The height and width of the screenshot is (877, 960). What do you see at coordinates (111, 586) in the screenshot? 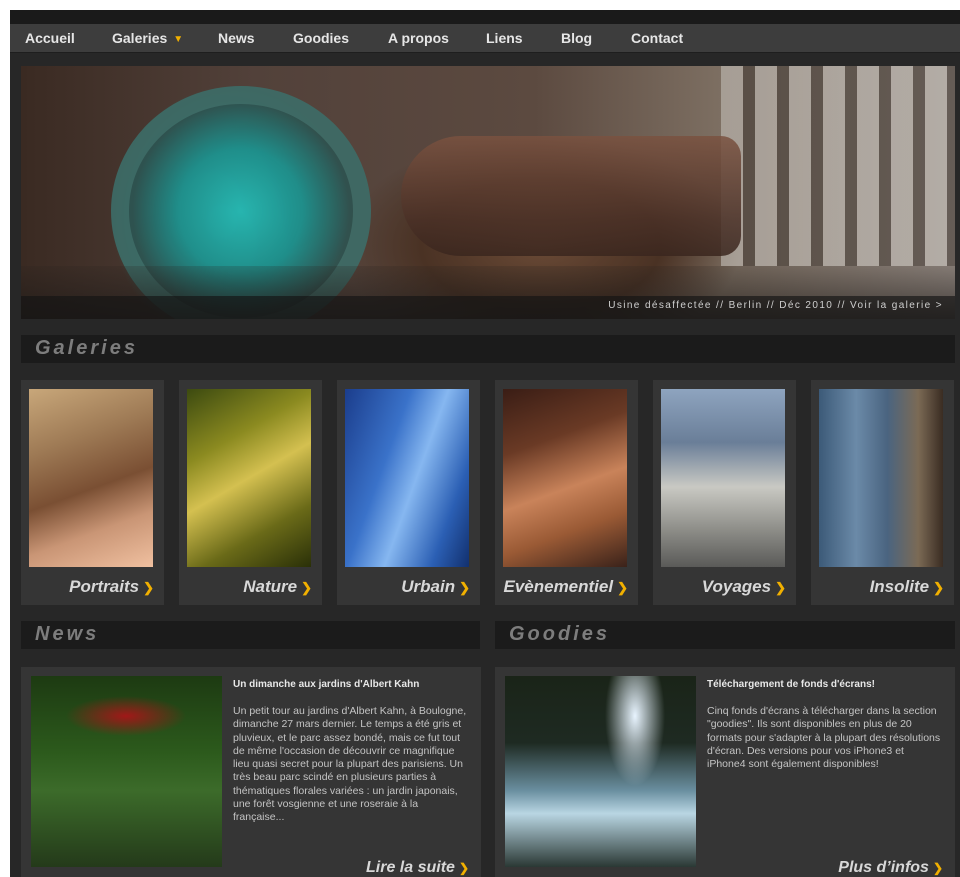
I see `gallery-label: Portraits ❯` at bounding box center [111, 586].